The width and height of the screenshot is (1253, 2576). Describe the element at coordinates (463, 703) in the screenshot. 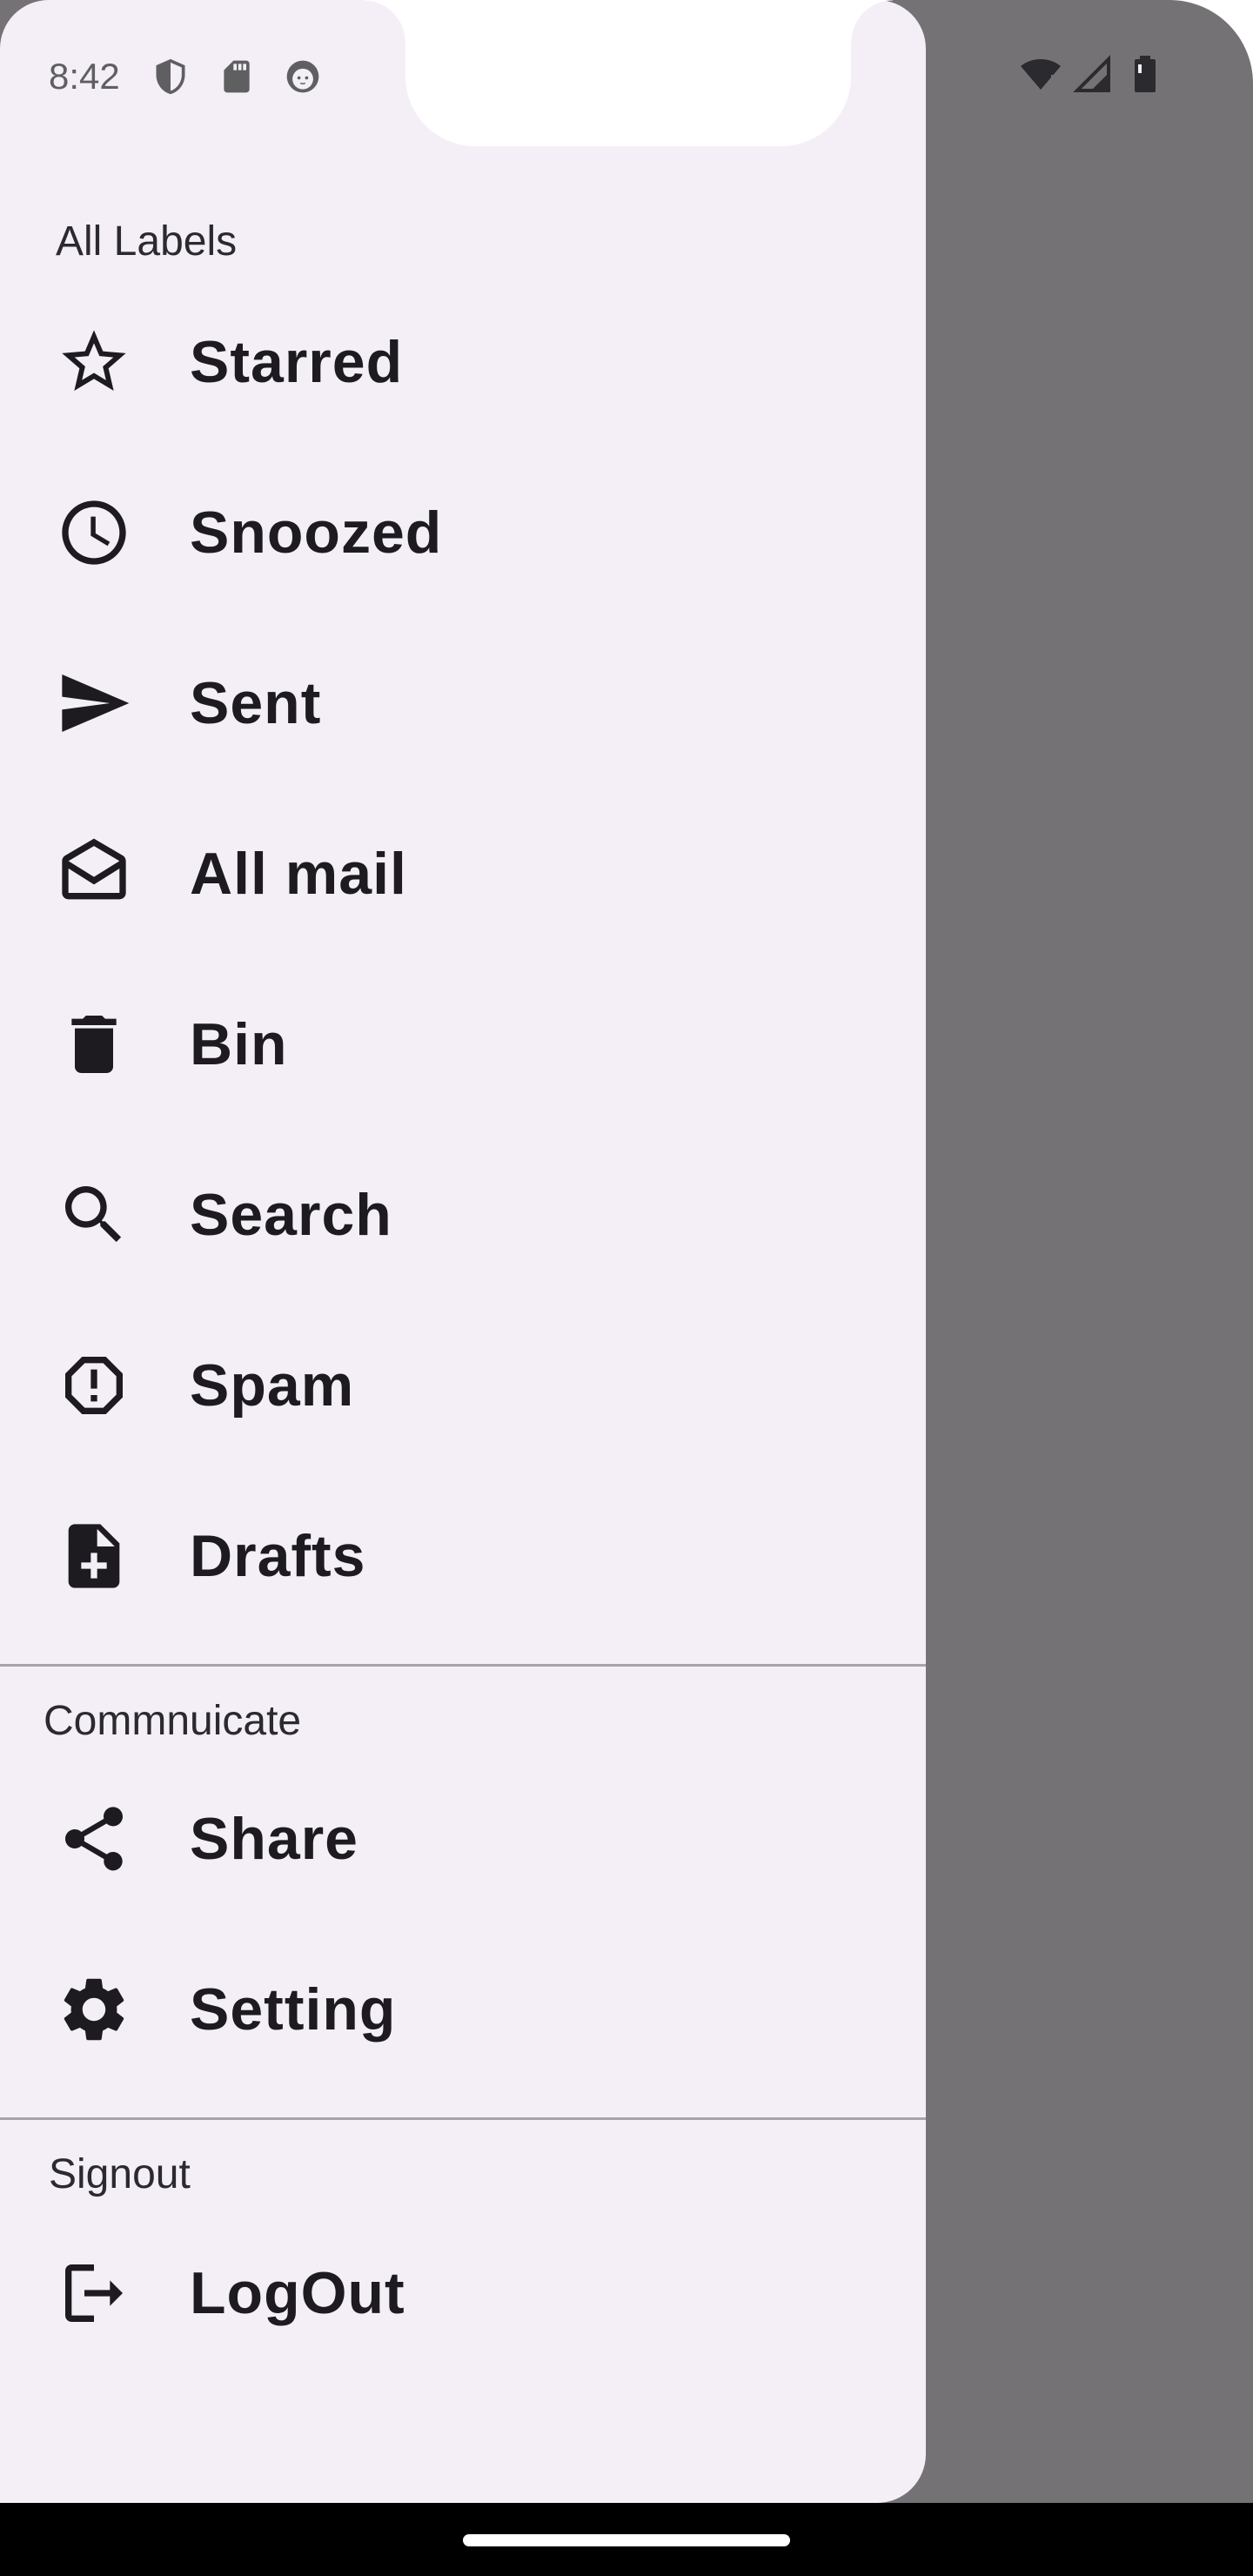

I see `drawer-item-sent: Sent` at that location.